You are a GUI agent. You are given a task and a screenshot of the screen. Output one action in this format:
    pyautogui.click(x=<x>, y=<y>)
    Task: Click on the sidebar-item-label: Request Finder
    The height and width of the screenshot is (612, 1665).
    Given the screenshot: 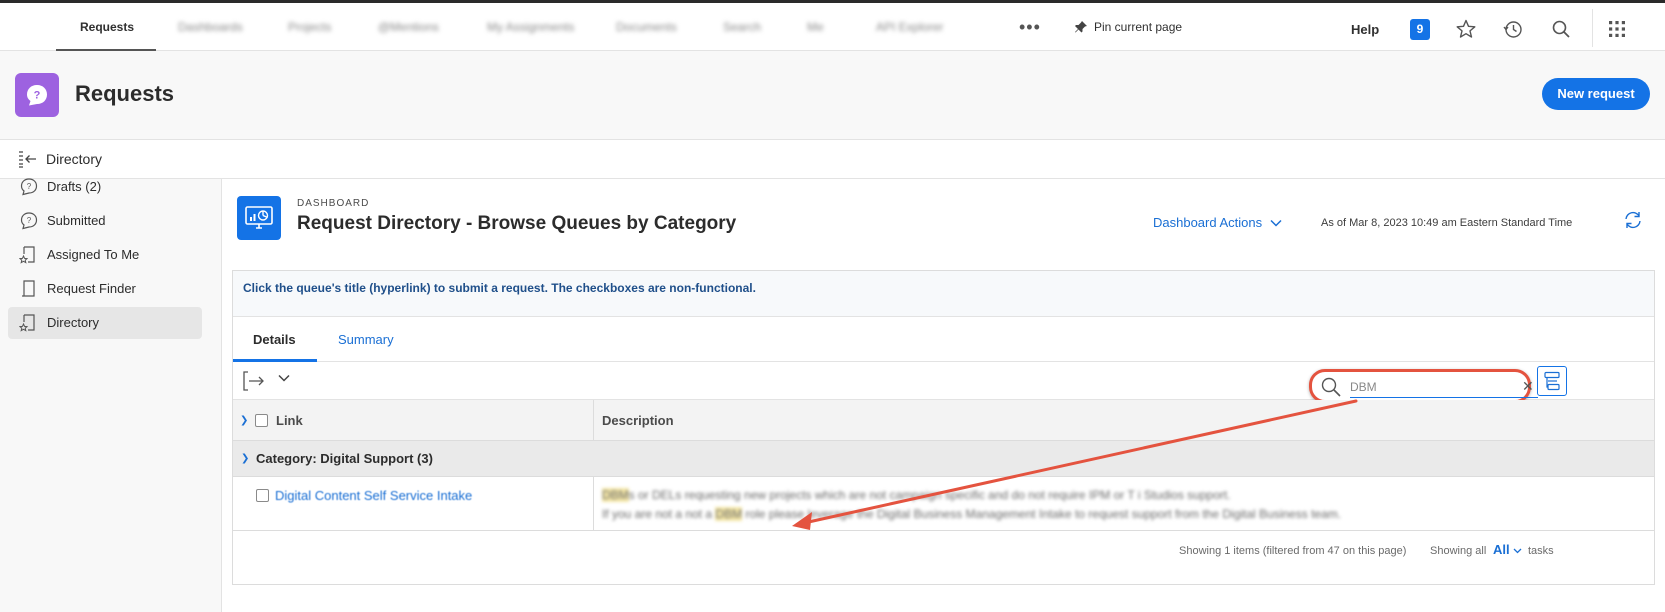 What is the action you would take?
    pyautogui.click(x=91, y=288)
    